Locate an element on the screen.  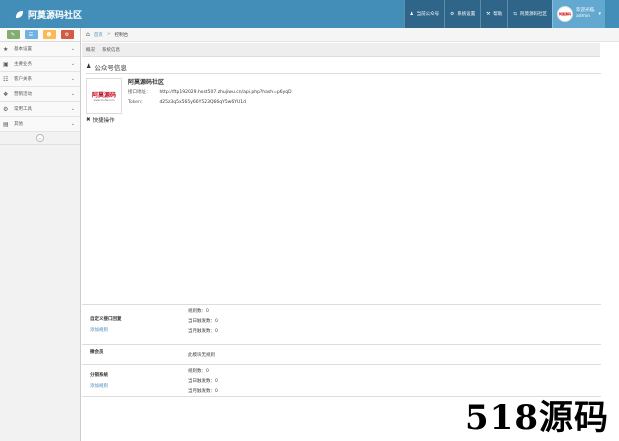
stat-no-rule: 此模块无规则 is located at coordinates (201, 355).